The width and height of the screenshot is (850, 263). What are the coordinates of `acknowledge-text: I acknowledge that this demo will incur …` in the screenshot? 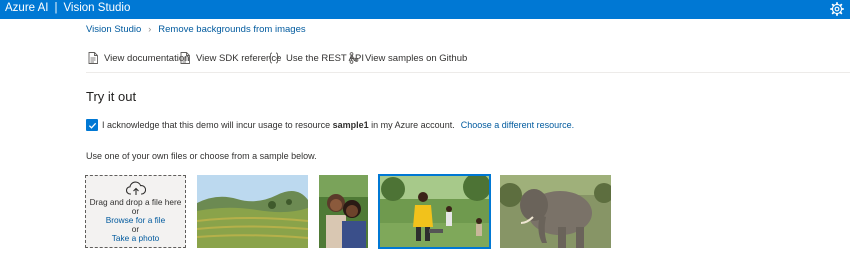 It's located at (278, 125).